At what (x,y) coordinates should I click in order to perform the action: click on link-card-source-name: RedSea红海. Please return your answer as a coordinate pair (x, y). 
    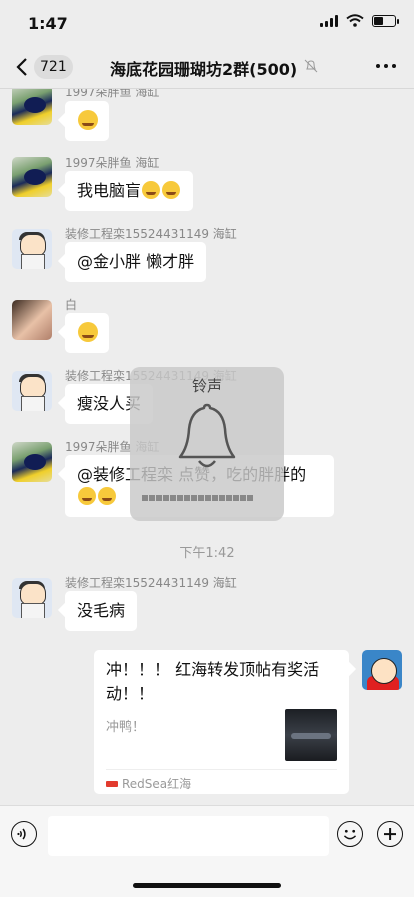
    Looking at the image, I should click on (157, 784).